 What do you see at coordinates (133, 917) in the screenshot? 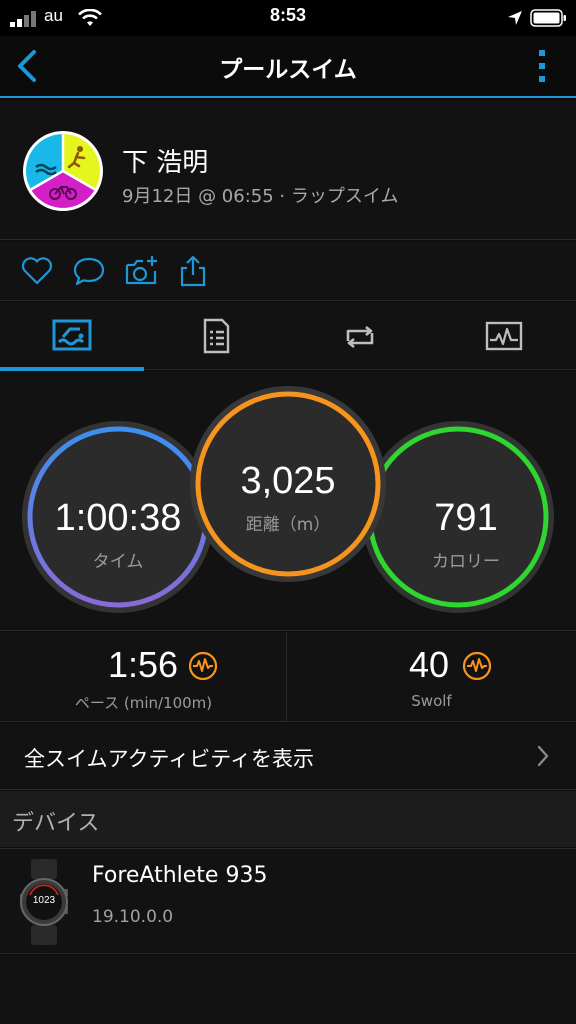
I see `device-version: 19.10.0.0` at bounding box center [133, 917].